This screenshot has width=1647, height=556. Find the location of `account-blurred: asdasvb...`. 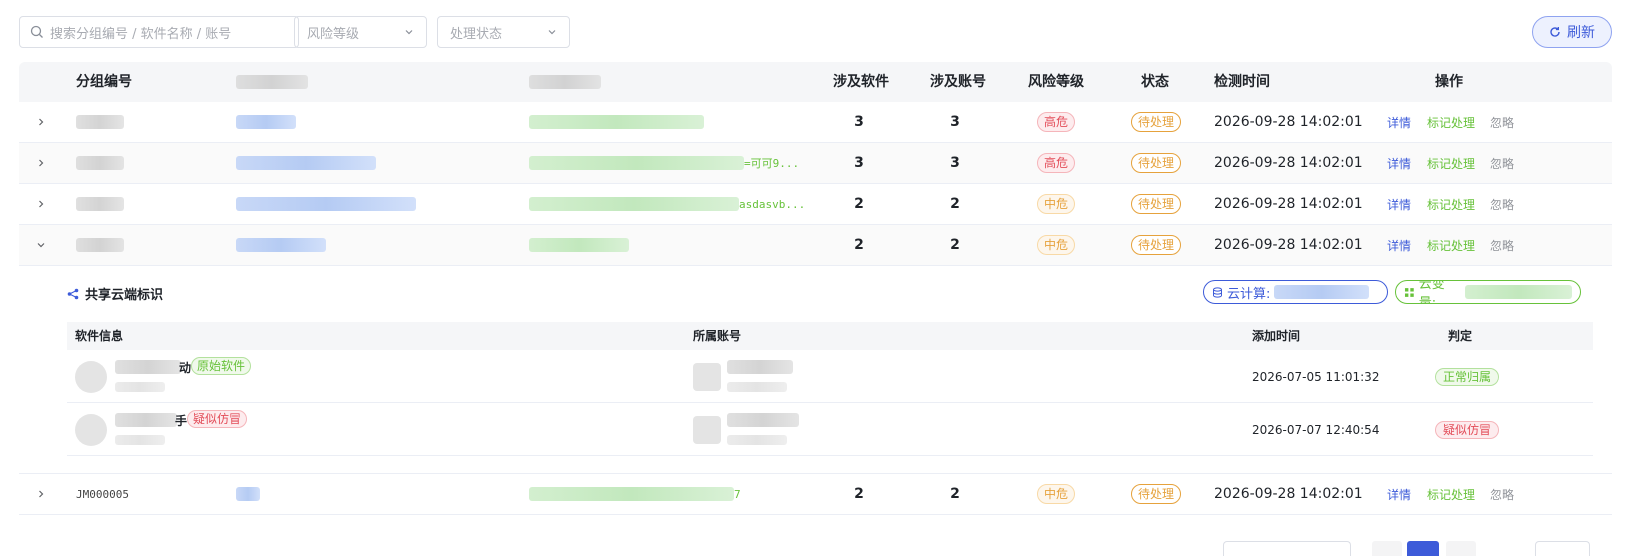

account-blurred: asdasvb... is located at coordinates (667, 204).